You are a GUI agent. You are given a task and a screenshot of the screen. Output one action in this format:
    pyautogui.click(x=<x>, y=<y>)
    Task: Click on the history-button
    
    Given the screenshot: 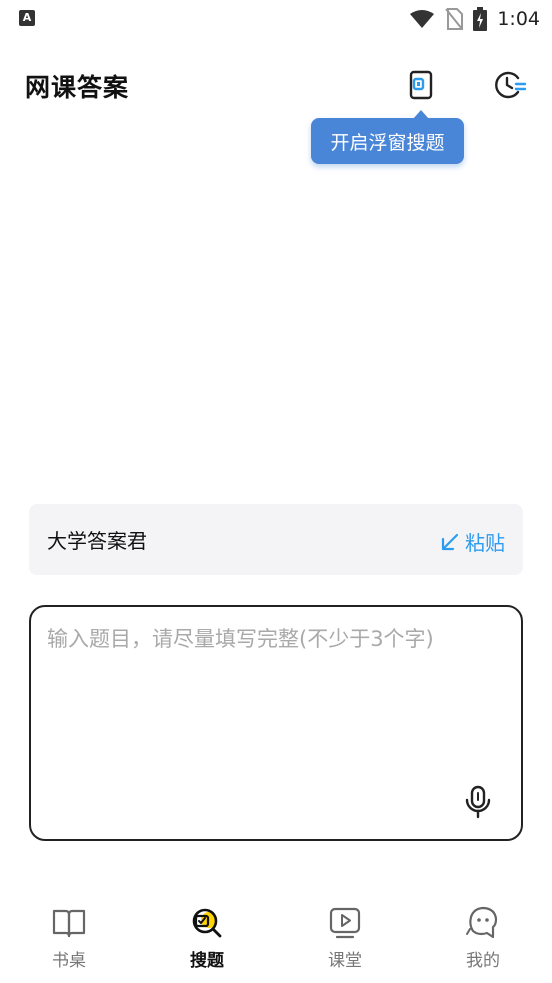 What is the action you would take?
    pyautogui.click(x=510, y=85)
    